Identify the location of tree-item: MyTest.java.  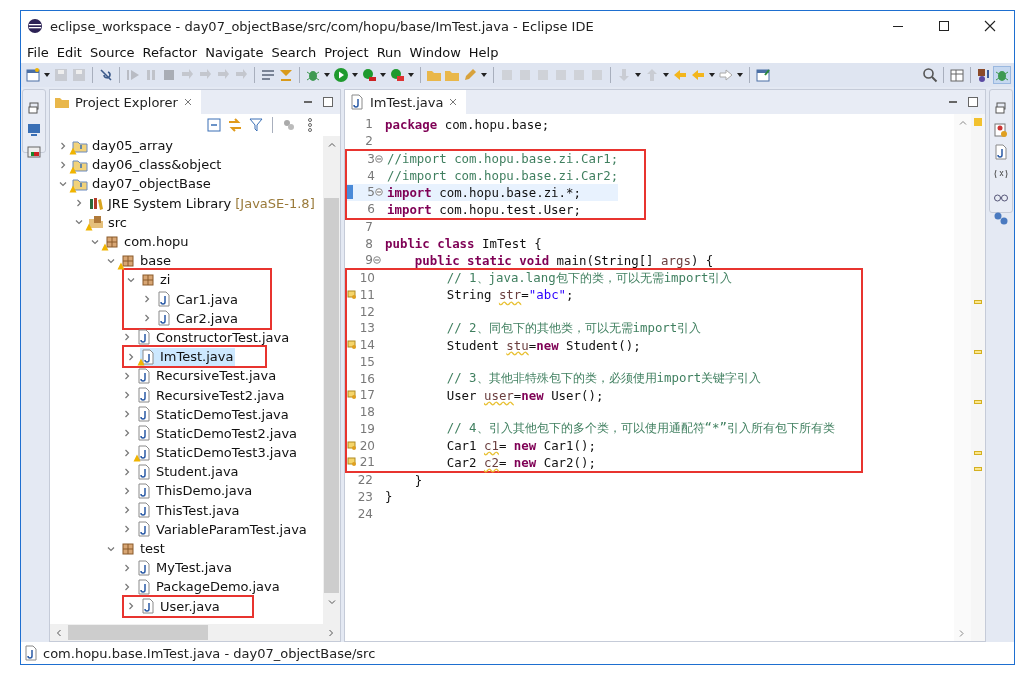
(185, 567).